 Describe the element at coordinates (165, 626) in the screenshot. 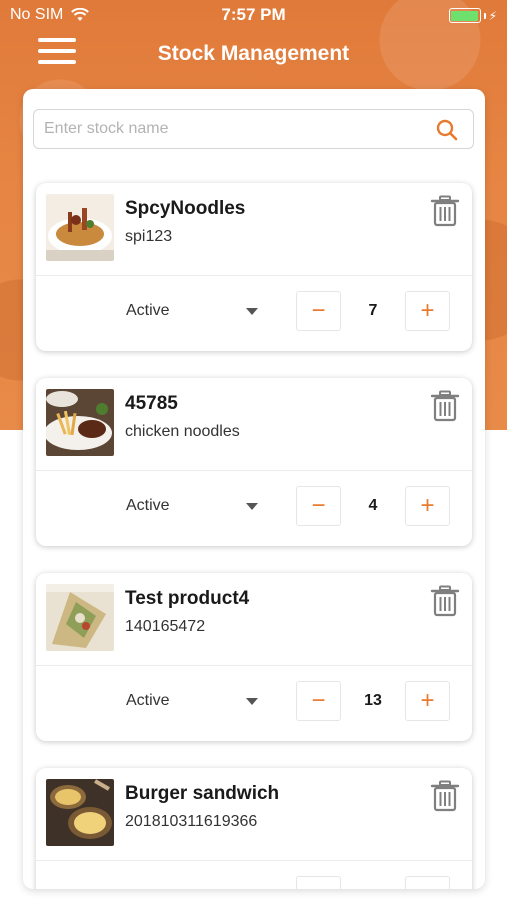

I see `item-code: 140165472` at that location.